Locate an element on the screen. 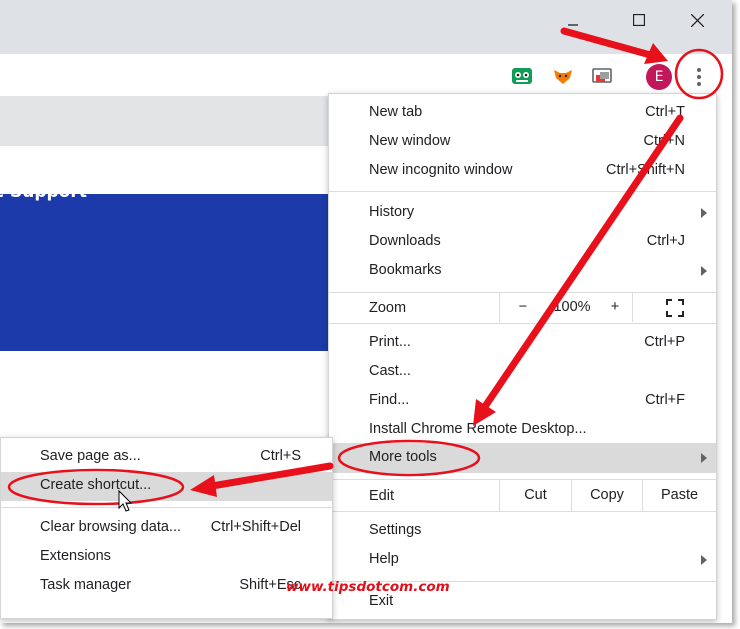 This screenshot has height=629, width=740. menu-item-more-tools: More tools is located at coordinates (522, 458).